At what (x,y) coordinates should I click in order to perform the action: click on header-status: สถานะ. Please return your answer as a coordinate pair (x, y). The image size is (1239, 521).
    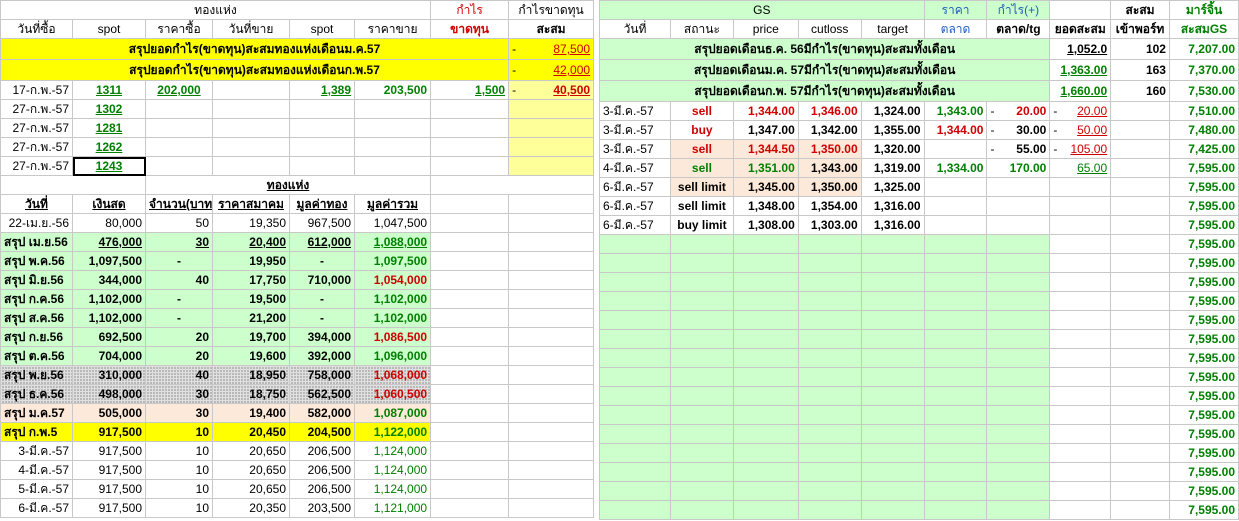
    Looking at the image, I should click on (701, 29).